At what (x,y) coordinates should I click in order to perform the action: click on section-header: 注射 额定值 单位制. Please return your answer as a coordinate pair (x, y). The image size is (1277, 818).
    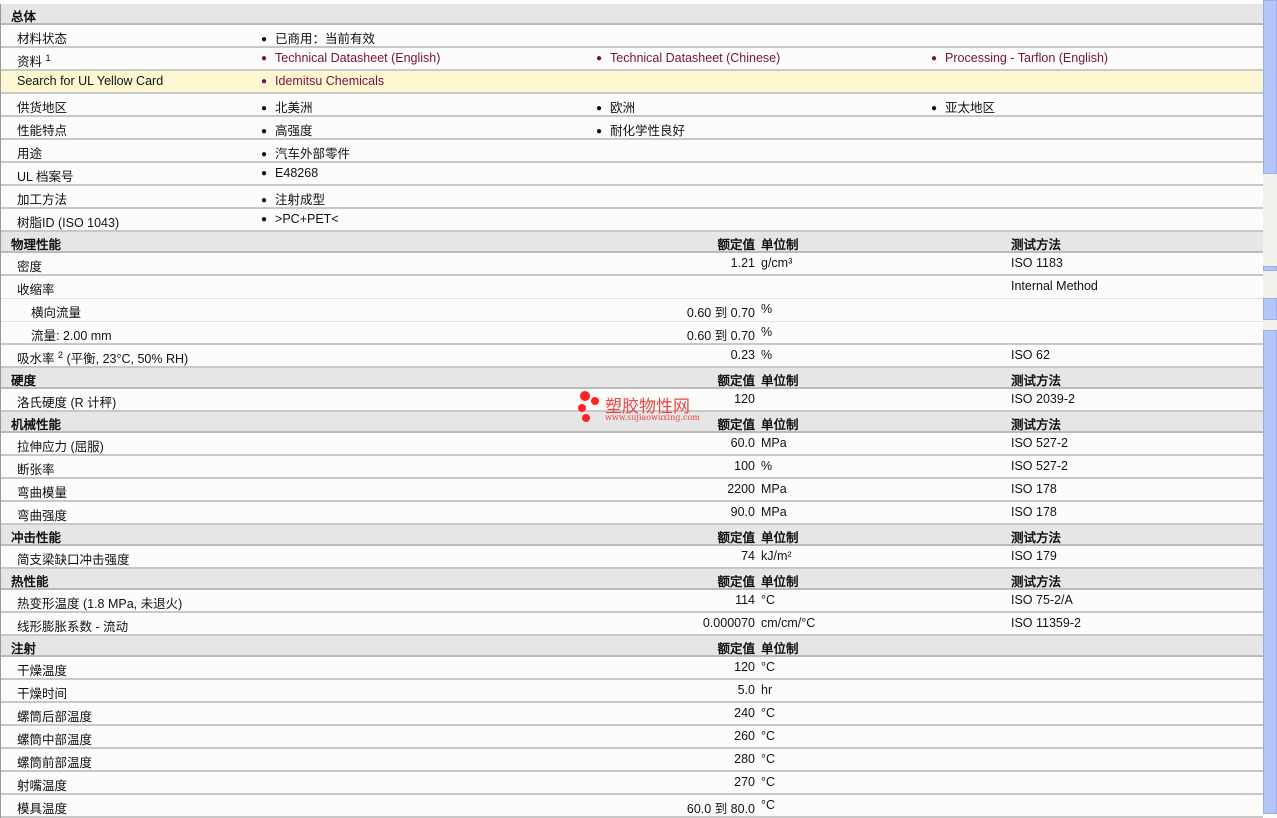
    Looking at the image, I should click on (632, 646).